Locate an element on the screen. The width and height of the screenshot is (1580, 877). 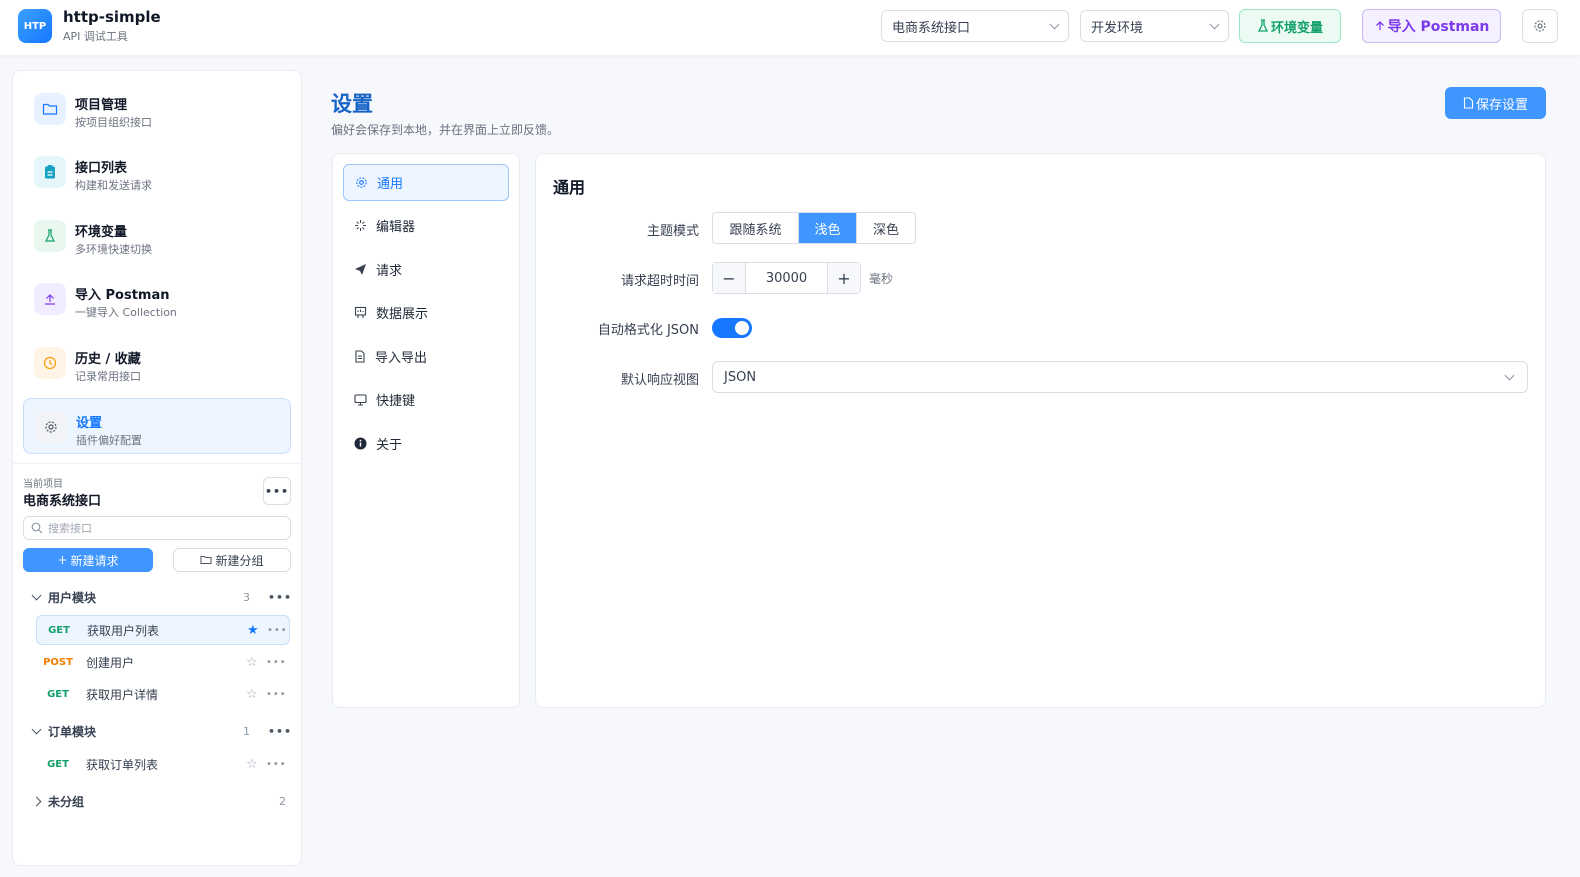
clock-icon is located at coordinates (50, 363).